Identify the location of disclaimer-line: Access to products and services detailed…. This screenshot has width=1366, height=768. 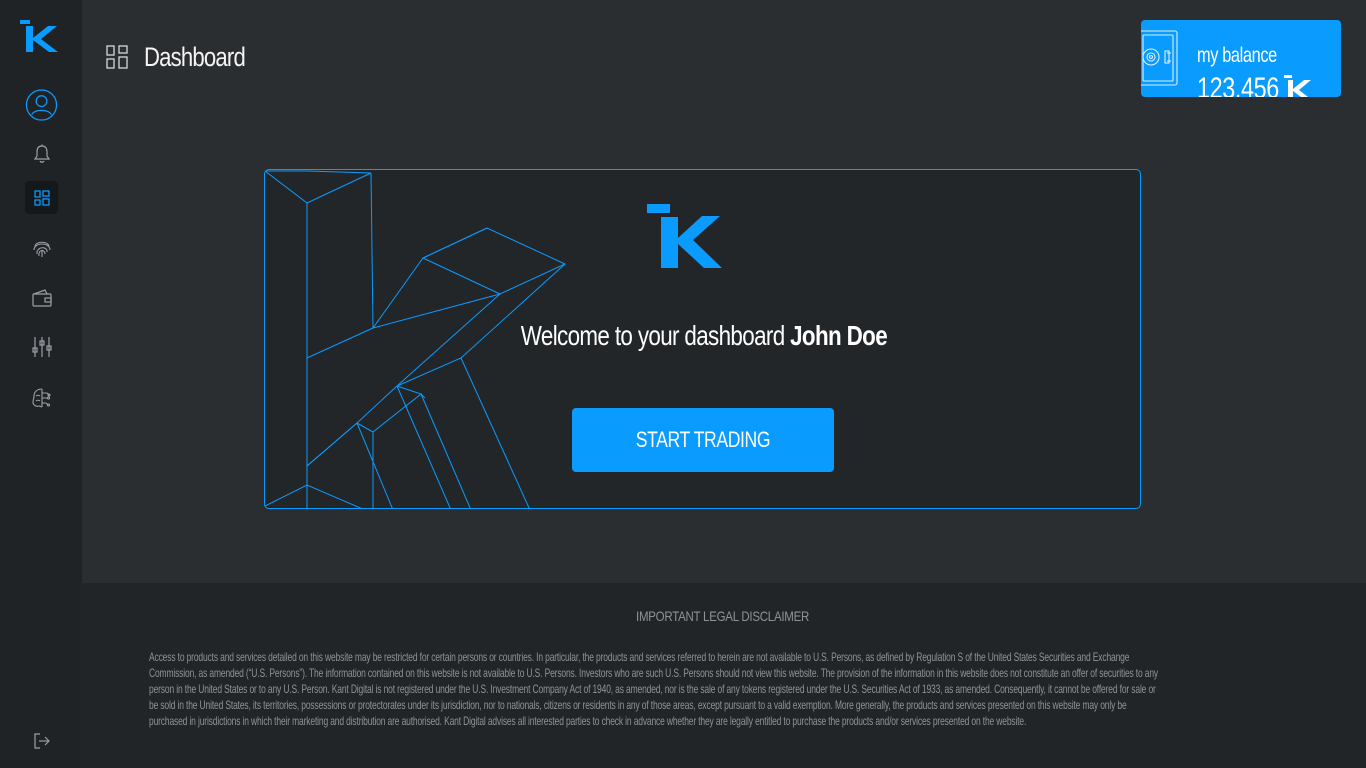
(639, 657).